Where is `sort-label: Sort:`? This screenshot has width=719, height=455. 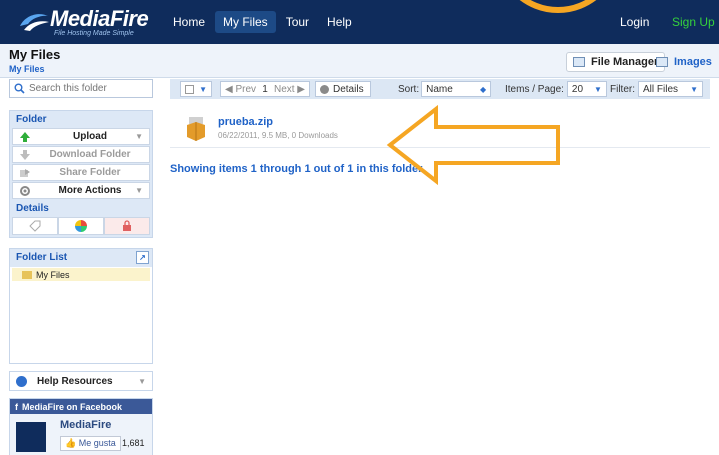
sort-label: Sort: is located at coordinates (409, 89).